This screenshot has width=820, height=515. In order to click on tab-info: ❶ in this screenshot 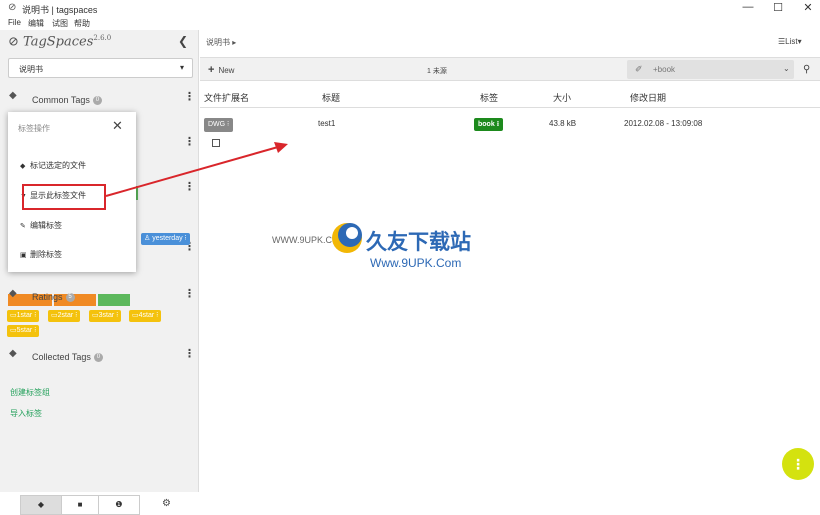, I will do `click(119, 505)`.